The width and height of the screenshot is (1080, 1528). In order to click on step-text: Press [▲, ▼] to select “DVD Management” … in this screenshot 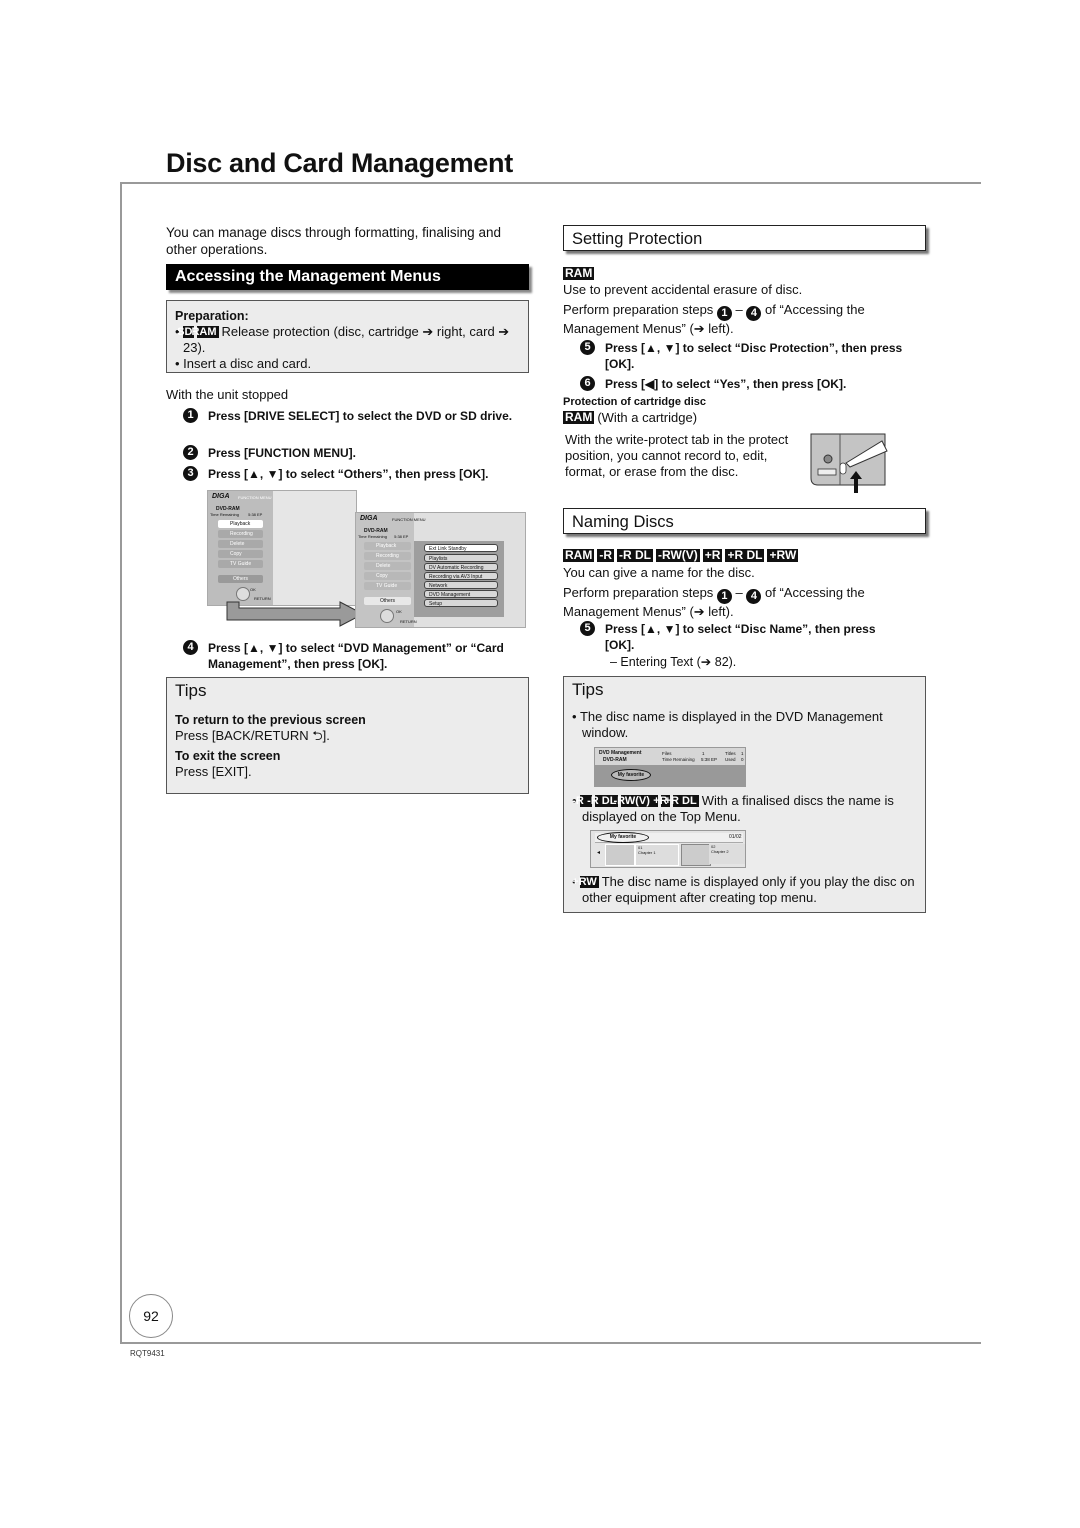, I will do `click(356, 656)`.